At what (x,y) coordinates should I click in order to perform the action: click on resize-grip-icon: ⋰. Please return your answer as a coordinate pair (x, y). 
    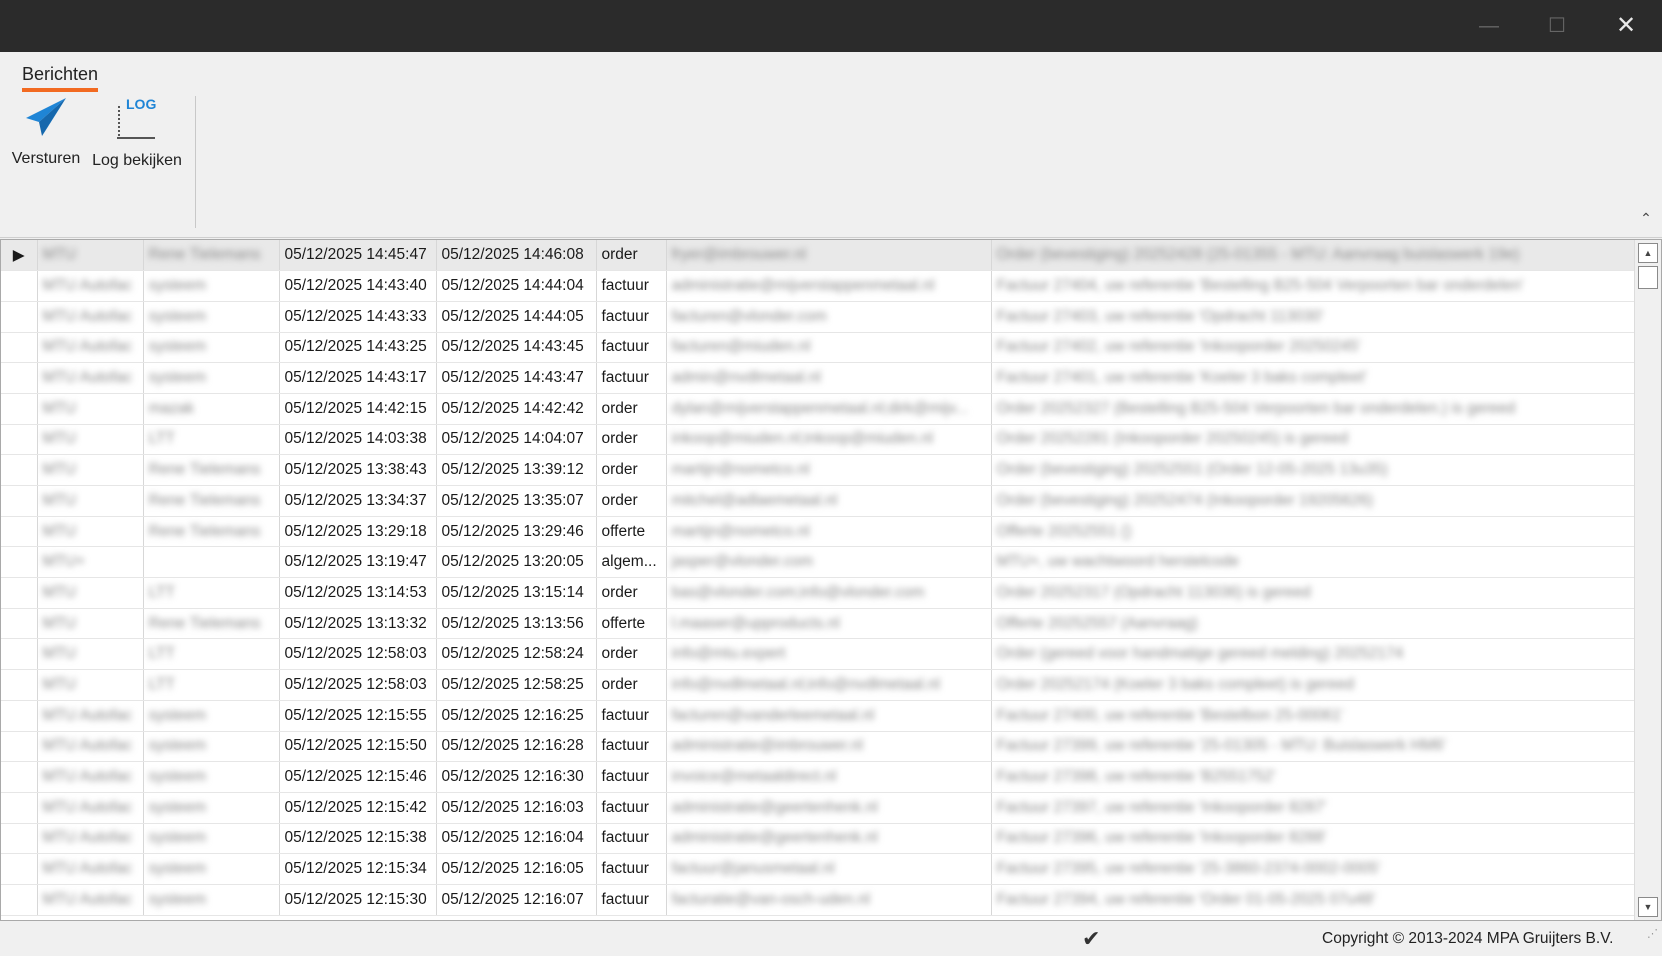
    Looking at the image, I should click on (1648, 939).